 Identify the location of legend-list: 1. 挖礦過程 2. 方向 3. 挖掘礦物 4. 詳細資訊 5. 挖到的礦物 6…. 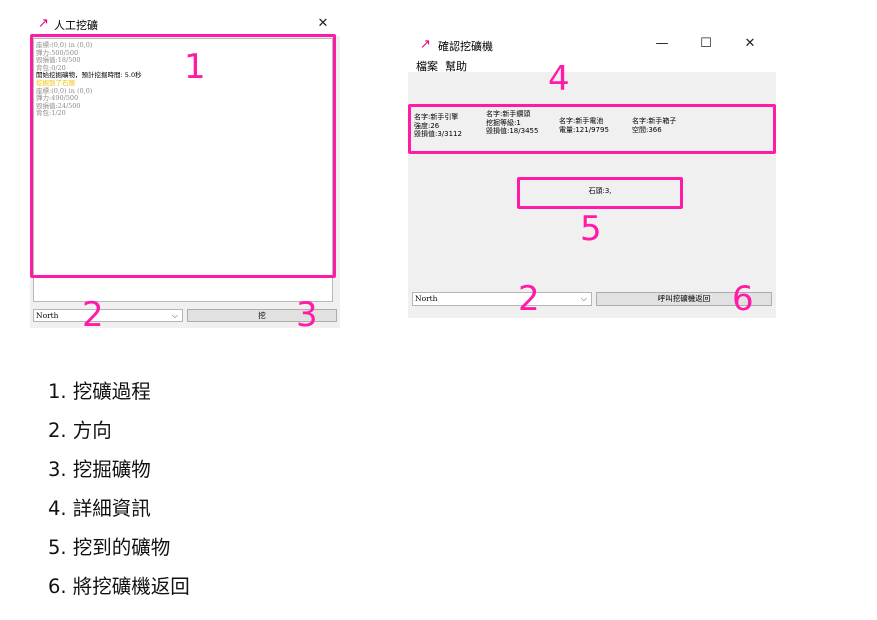
(119, 489).